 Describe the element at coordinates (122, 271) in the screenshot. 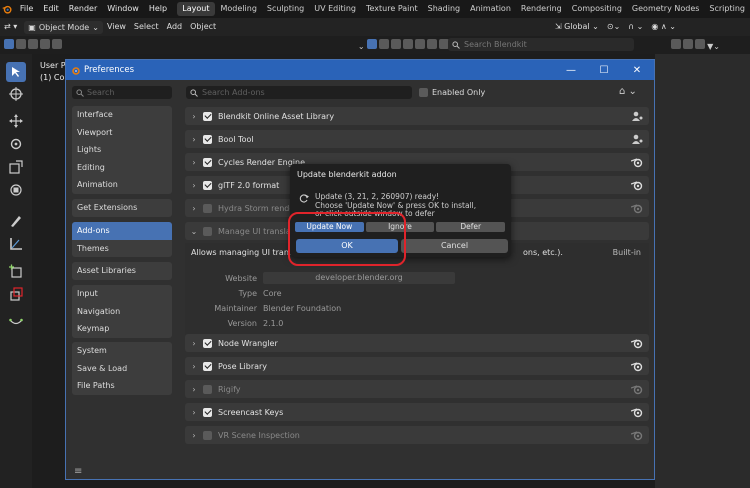

I see `sidebar-item-asset-libraries: Asset Libraries` at that location.